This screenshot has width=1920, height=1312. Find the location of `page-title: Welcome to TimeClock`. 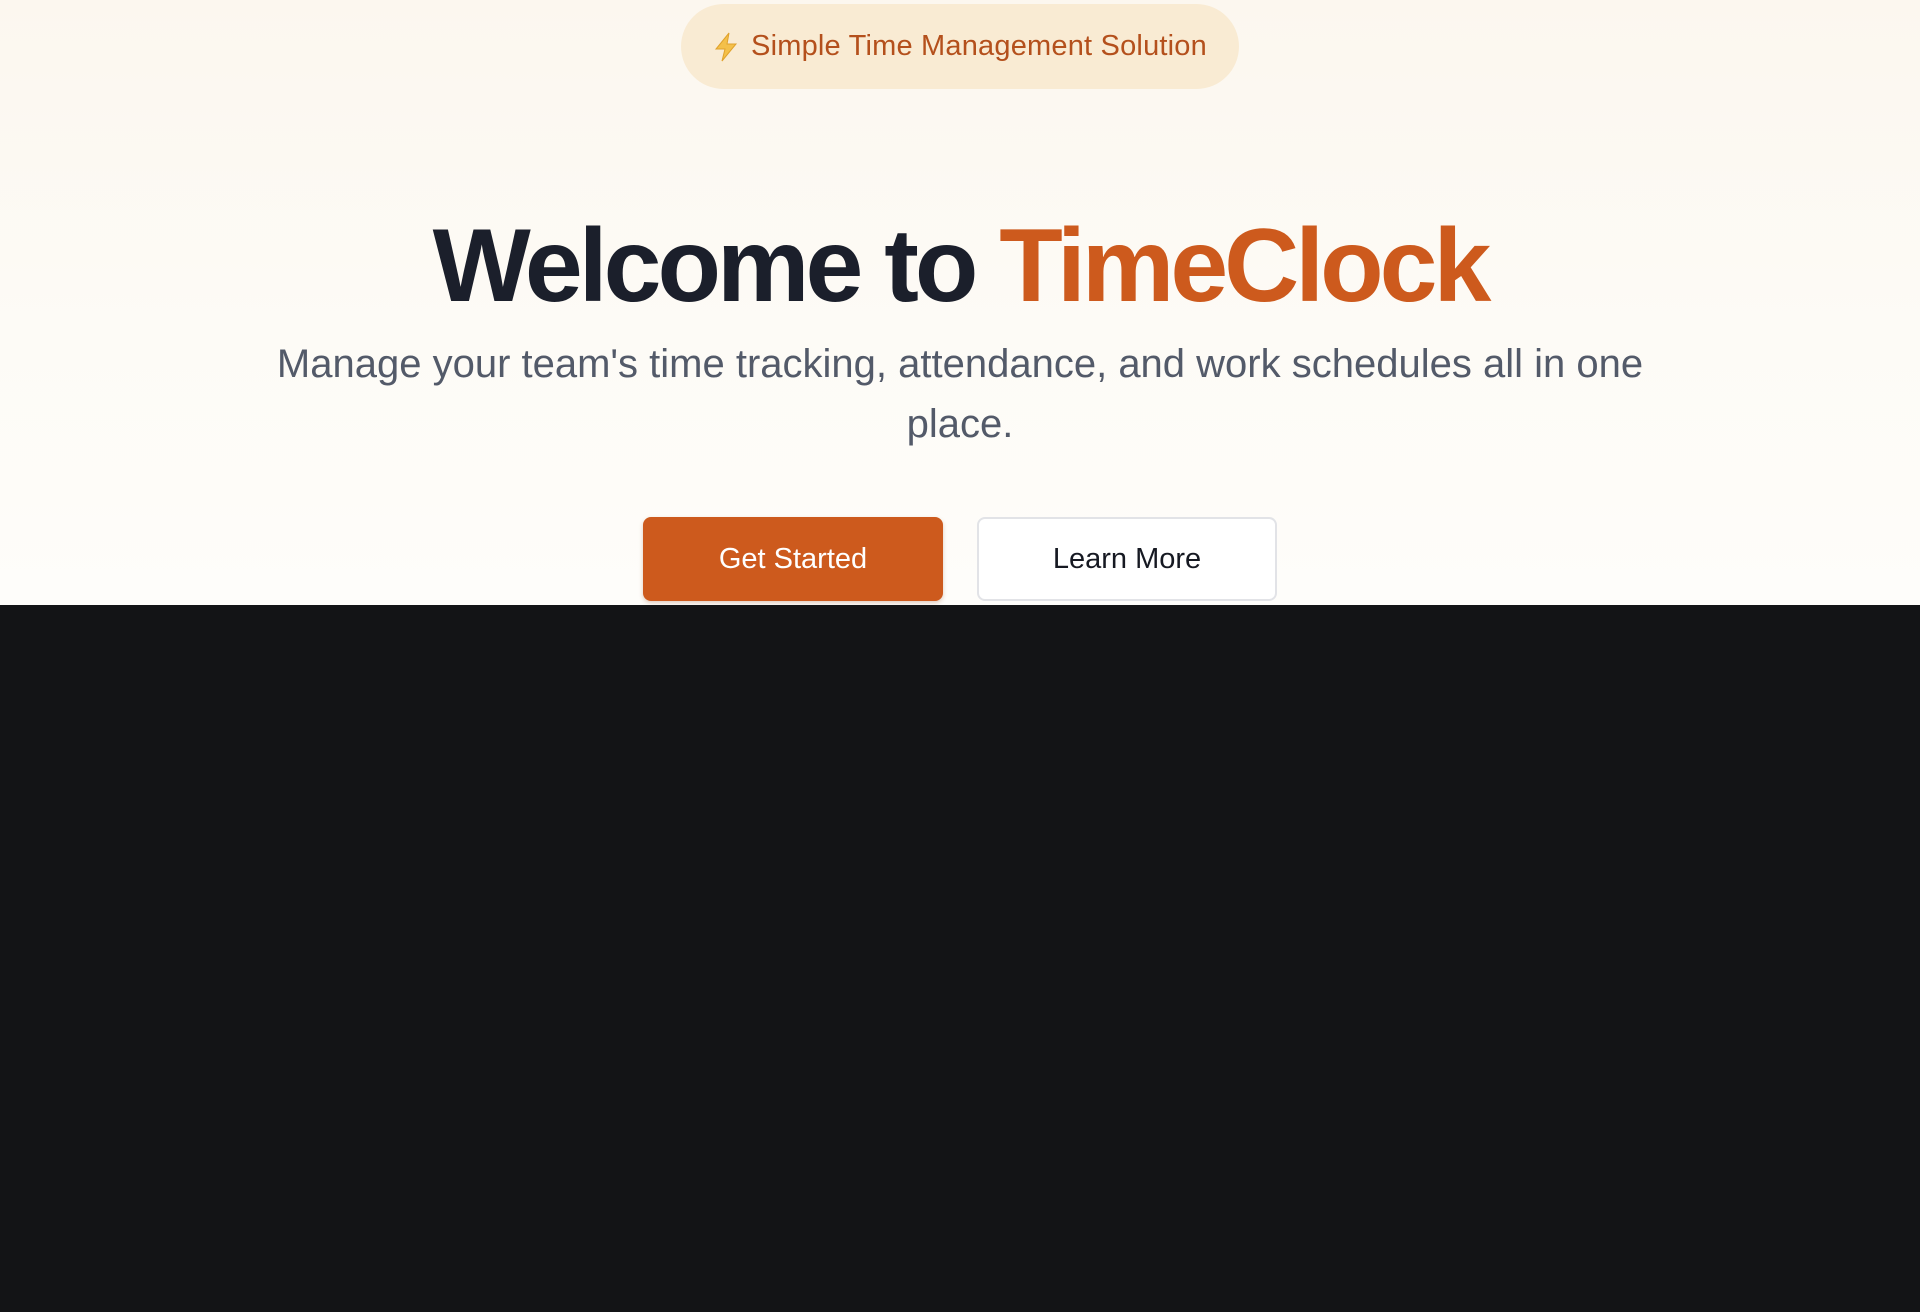

page-title: Welcome to TimeClock is located at coordinates (960, 266).